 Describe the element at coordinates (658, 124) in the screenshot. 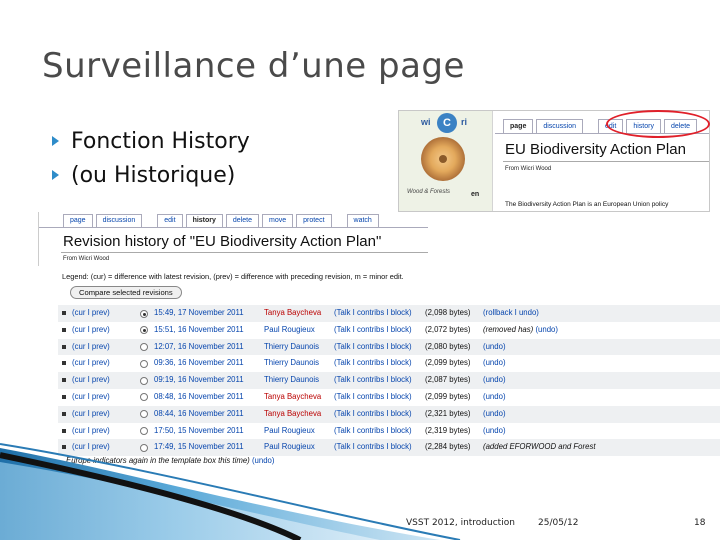

I see `highlight-oval` at that location.